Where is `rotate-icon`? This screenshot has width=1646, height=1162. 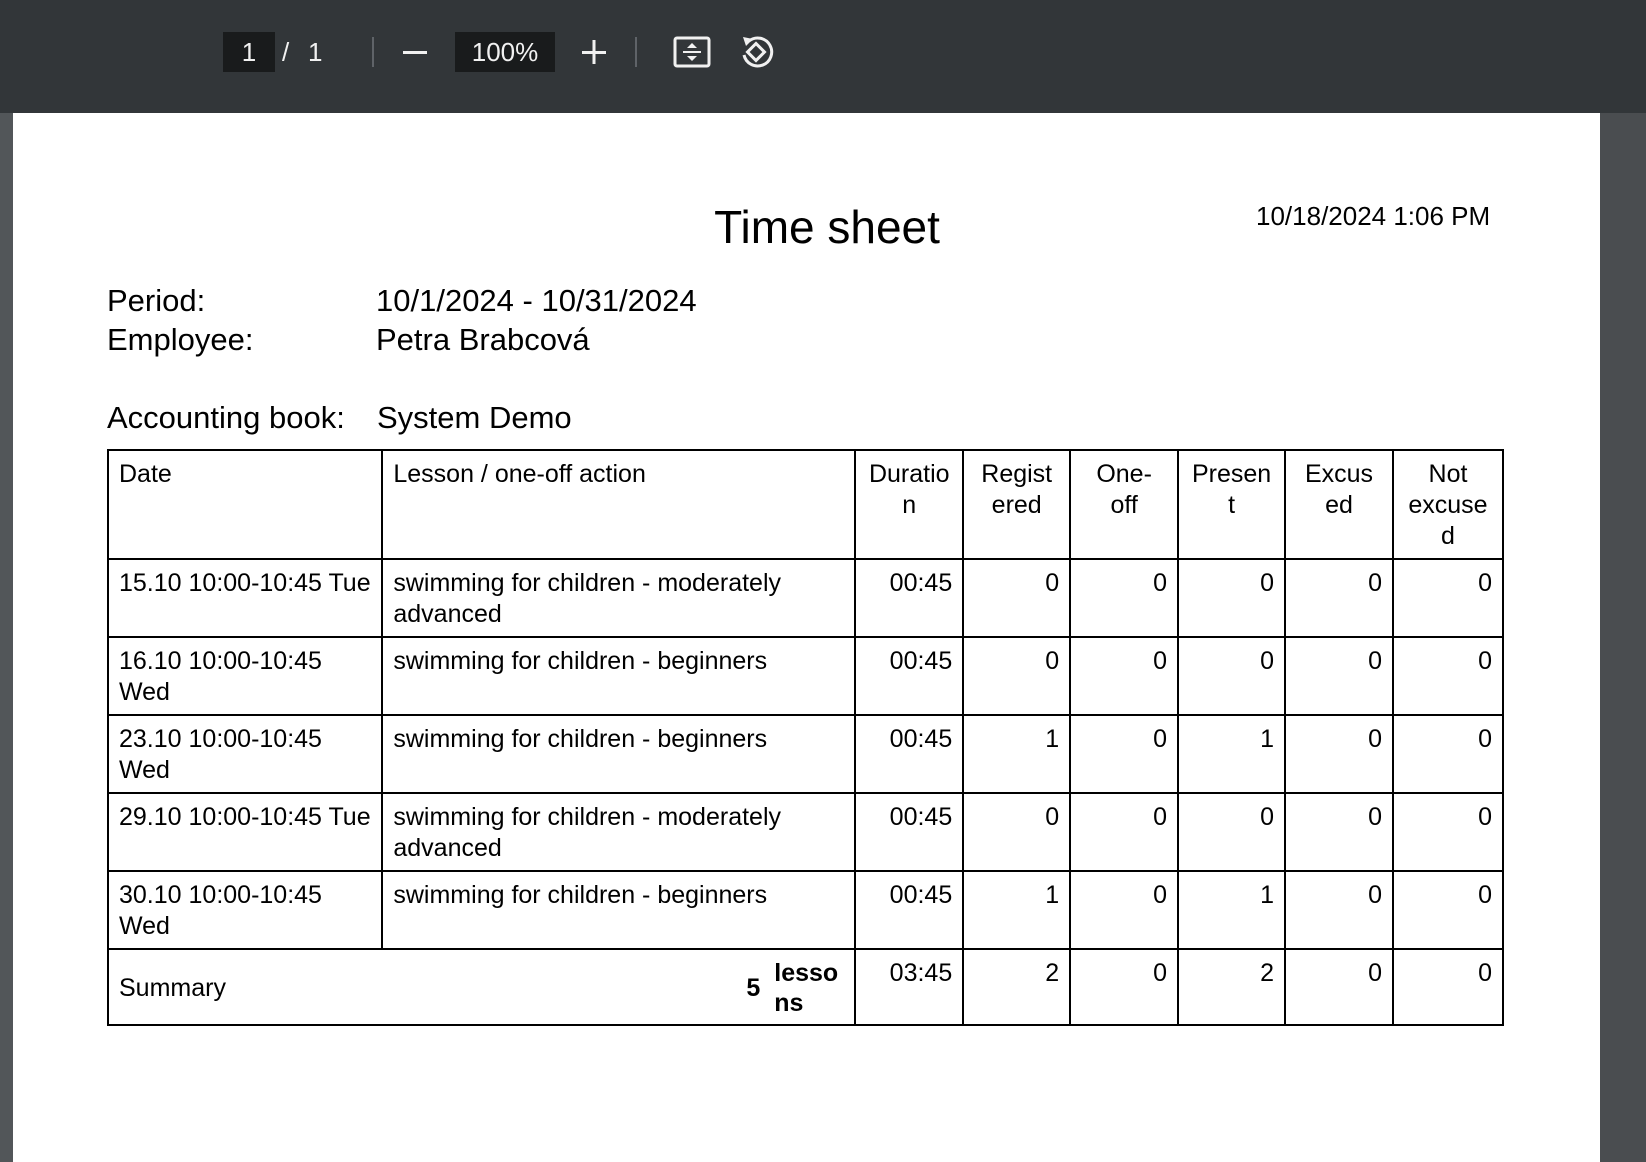
rotate-icon is located at coordinates (758, 52).